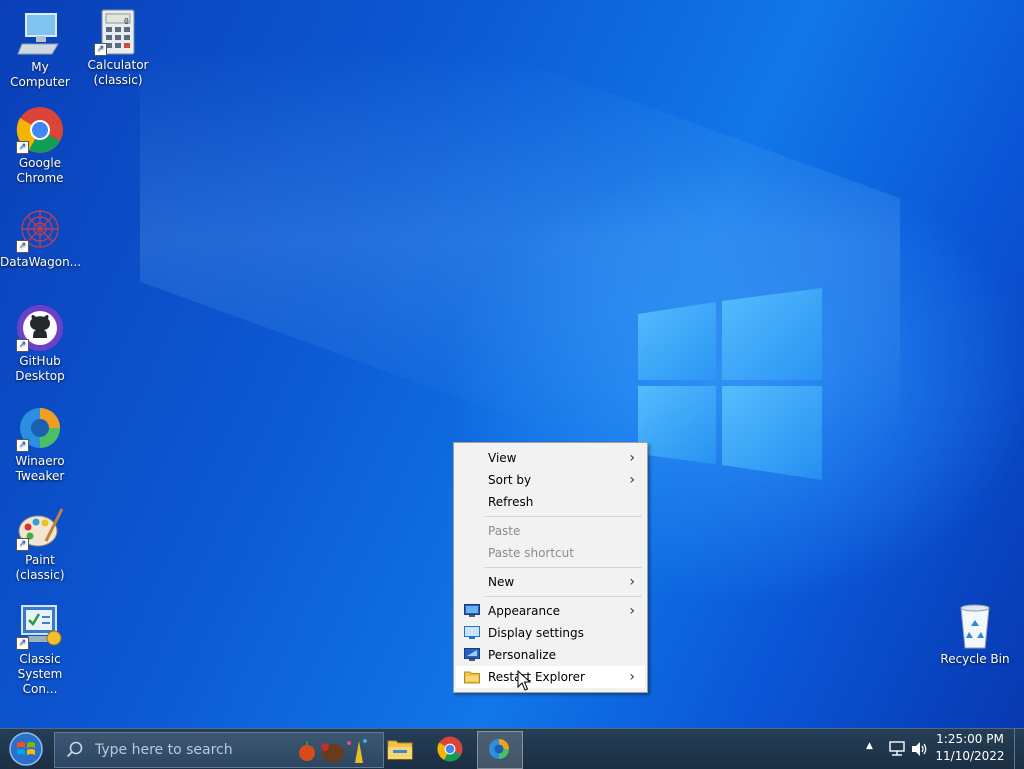 This screenshot has width=1024, height=769. What do you see at coordinates (126, 21) in the screenshot?
I see `calculator-display-digit: 0` at bounding box center [126, 21].